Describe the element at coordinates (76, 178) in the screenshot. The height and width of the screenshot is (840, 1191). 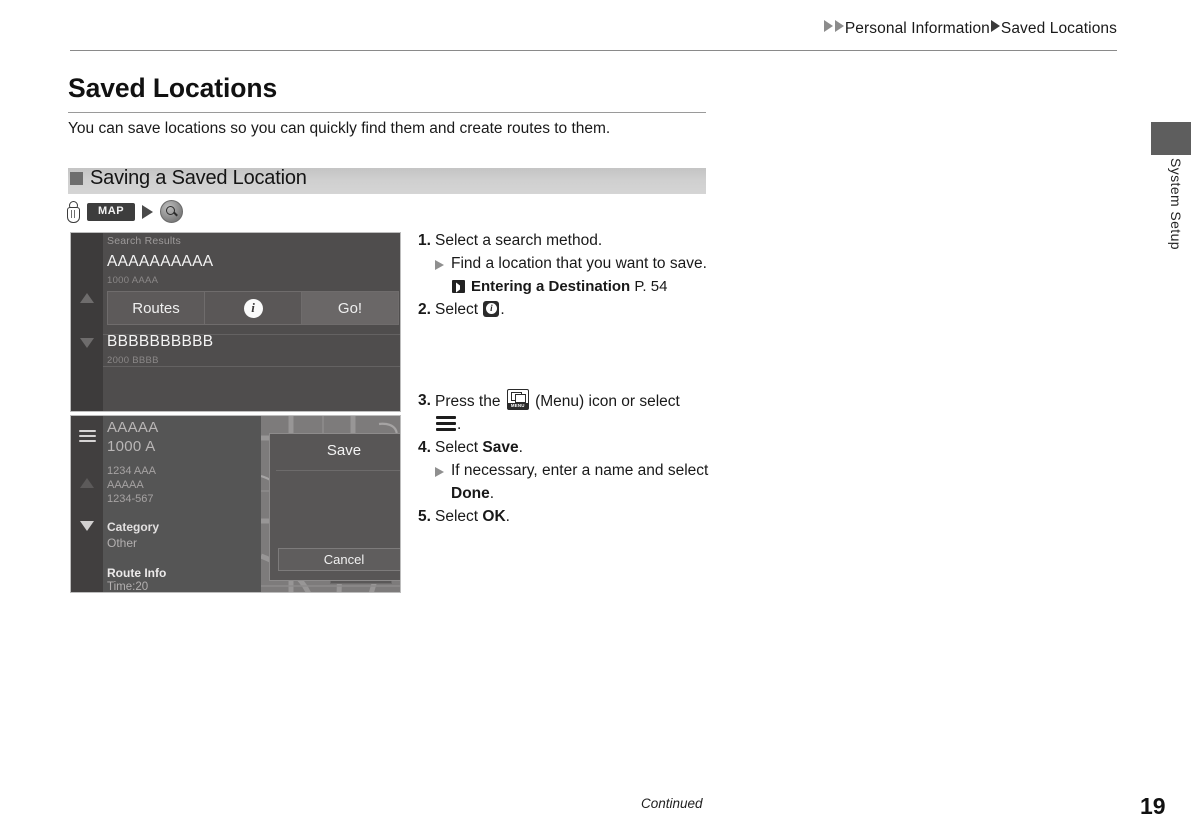
I see `section-square-icon` at that location.